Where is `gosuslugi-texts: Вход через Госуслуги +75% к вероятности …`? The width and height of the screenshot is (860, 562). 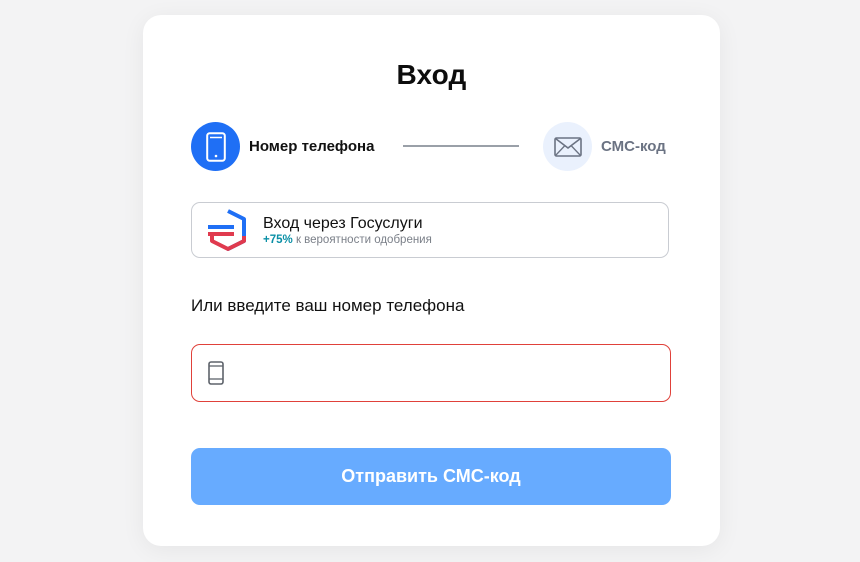 gosuslugi-texts: Вход через Госуслуги +75% к вероятности … is located at coordinates (347, 230).